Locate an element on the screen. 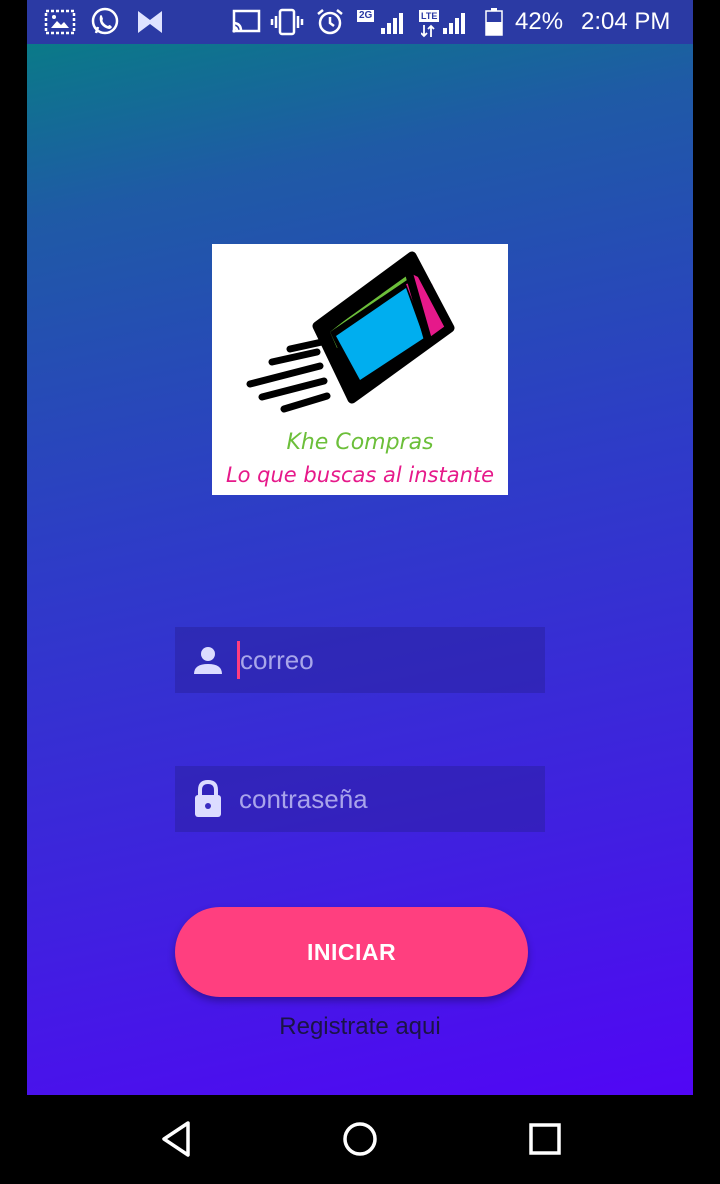 Image resolution: width=720 pixels, height=1184 pixels. screenshot-icon is located at coordinates (60, 22).